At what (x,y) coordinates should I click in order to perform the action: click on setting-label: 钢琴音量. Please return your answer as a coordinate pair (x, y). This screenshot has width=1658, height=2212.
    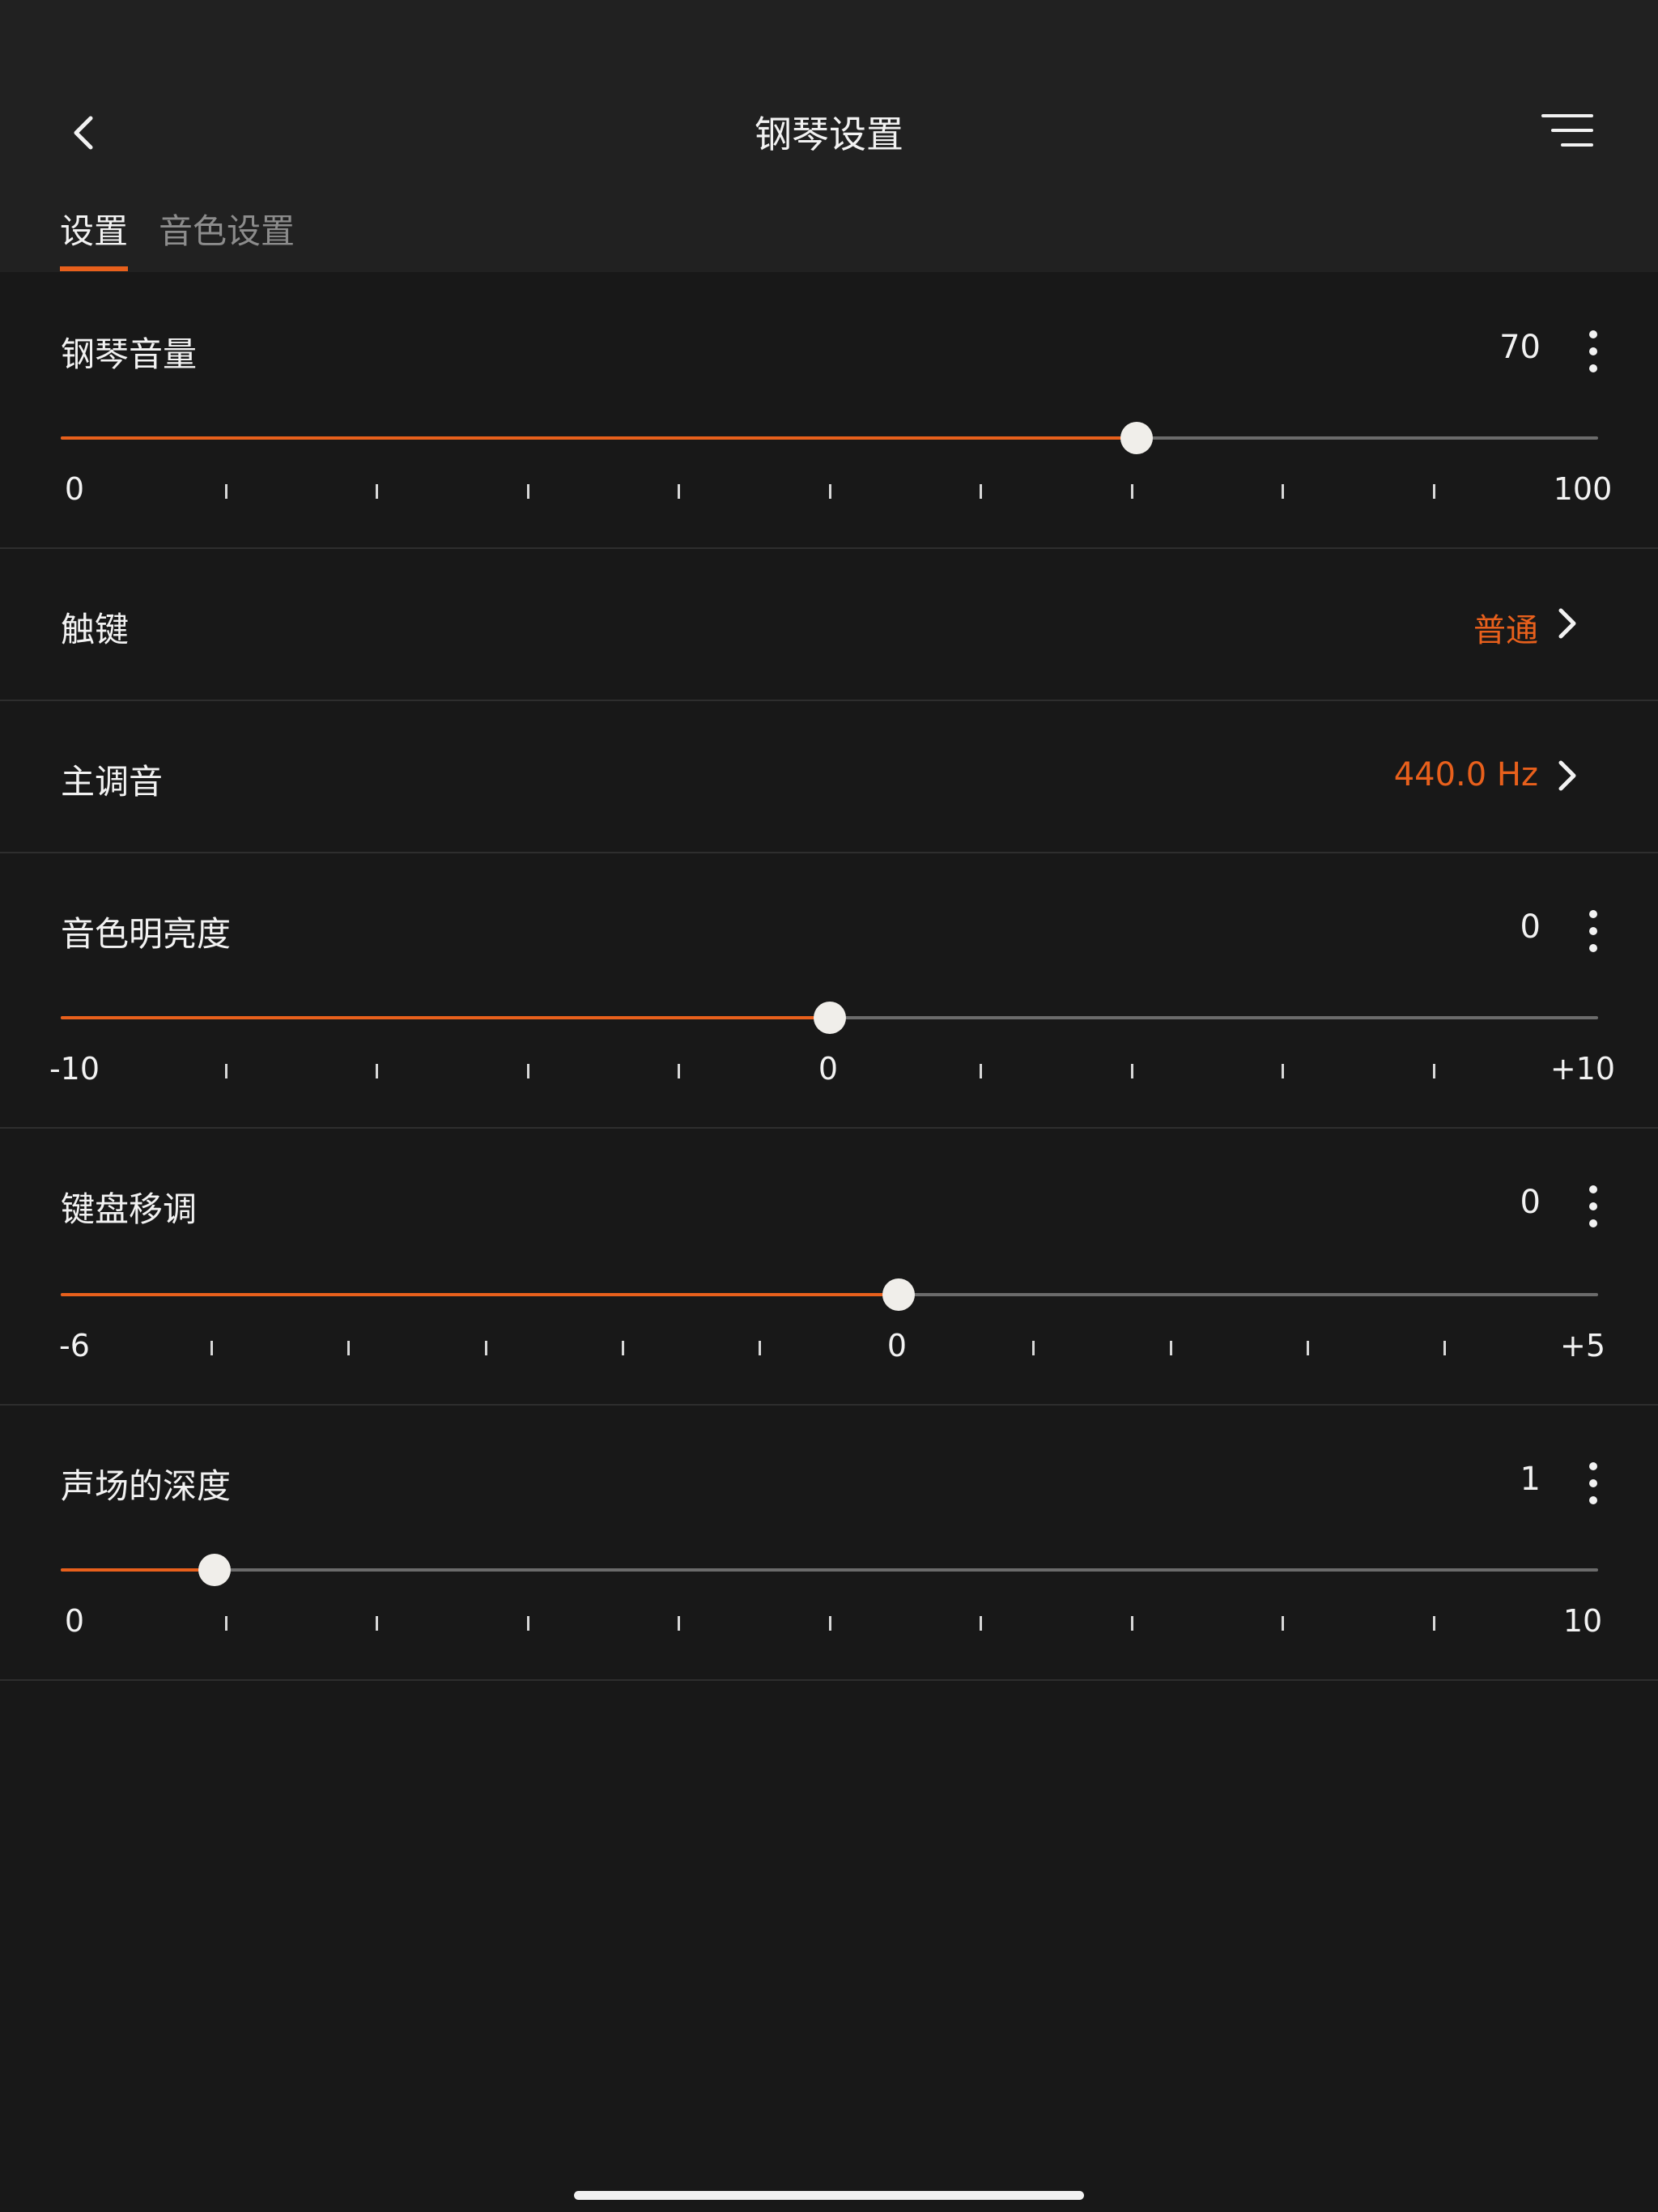
    Looking at the image, I should click on (129, 354).